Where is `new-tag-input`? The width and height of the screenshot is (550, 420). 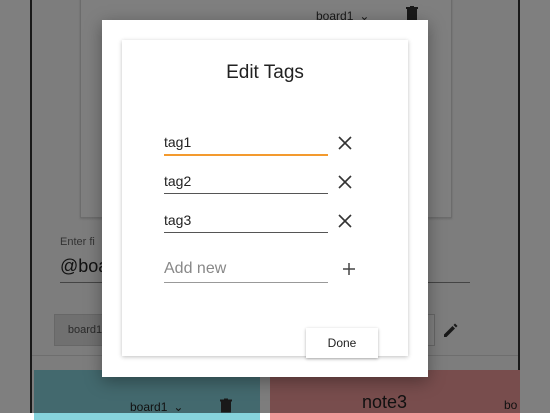 new-tag-input is located at coordinates (246, 269).